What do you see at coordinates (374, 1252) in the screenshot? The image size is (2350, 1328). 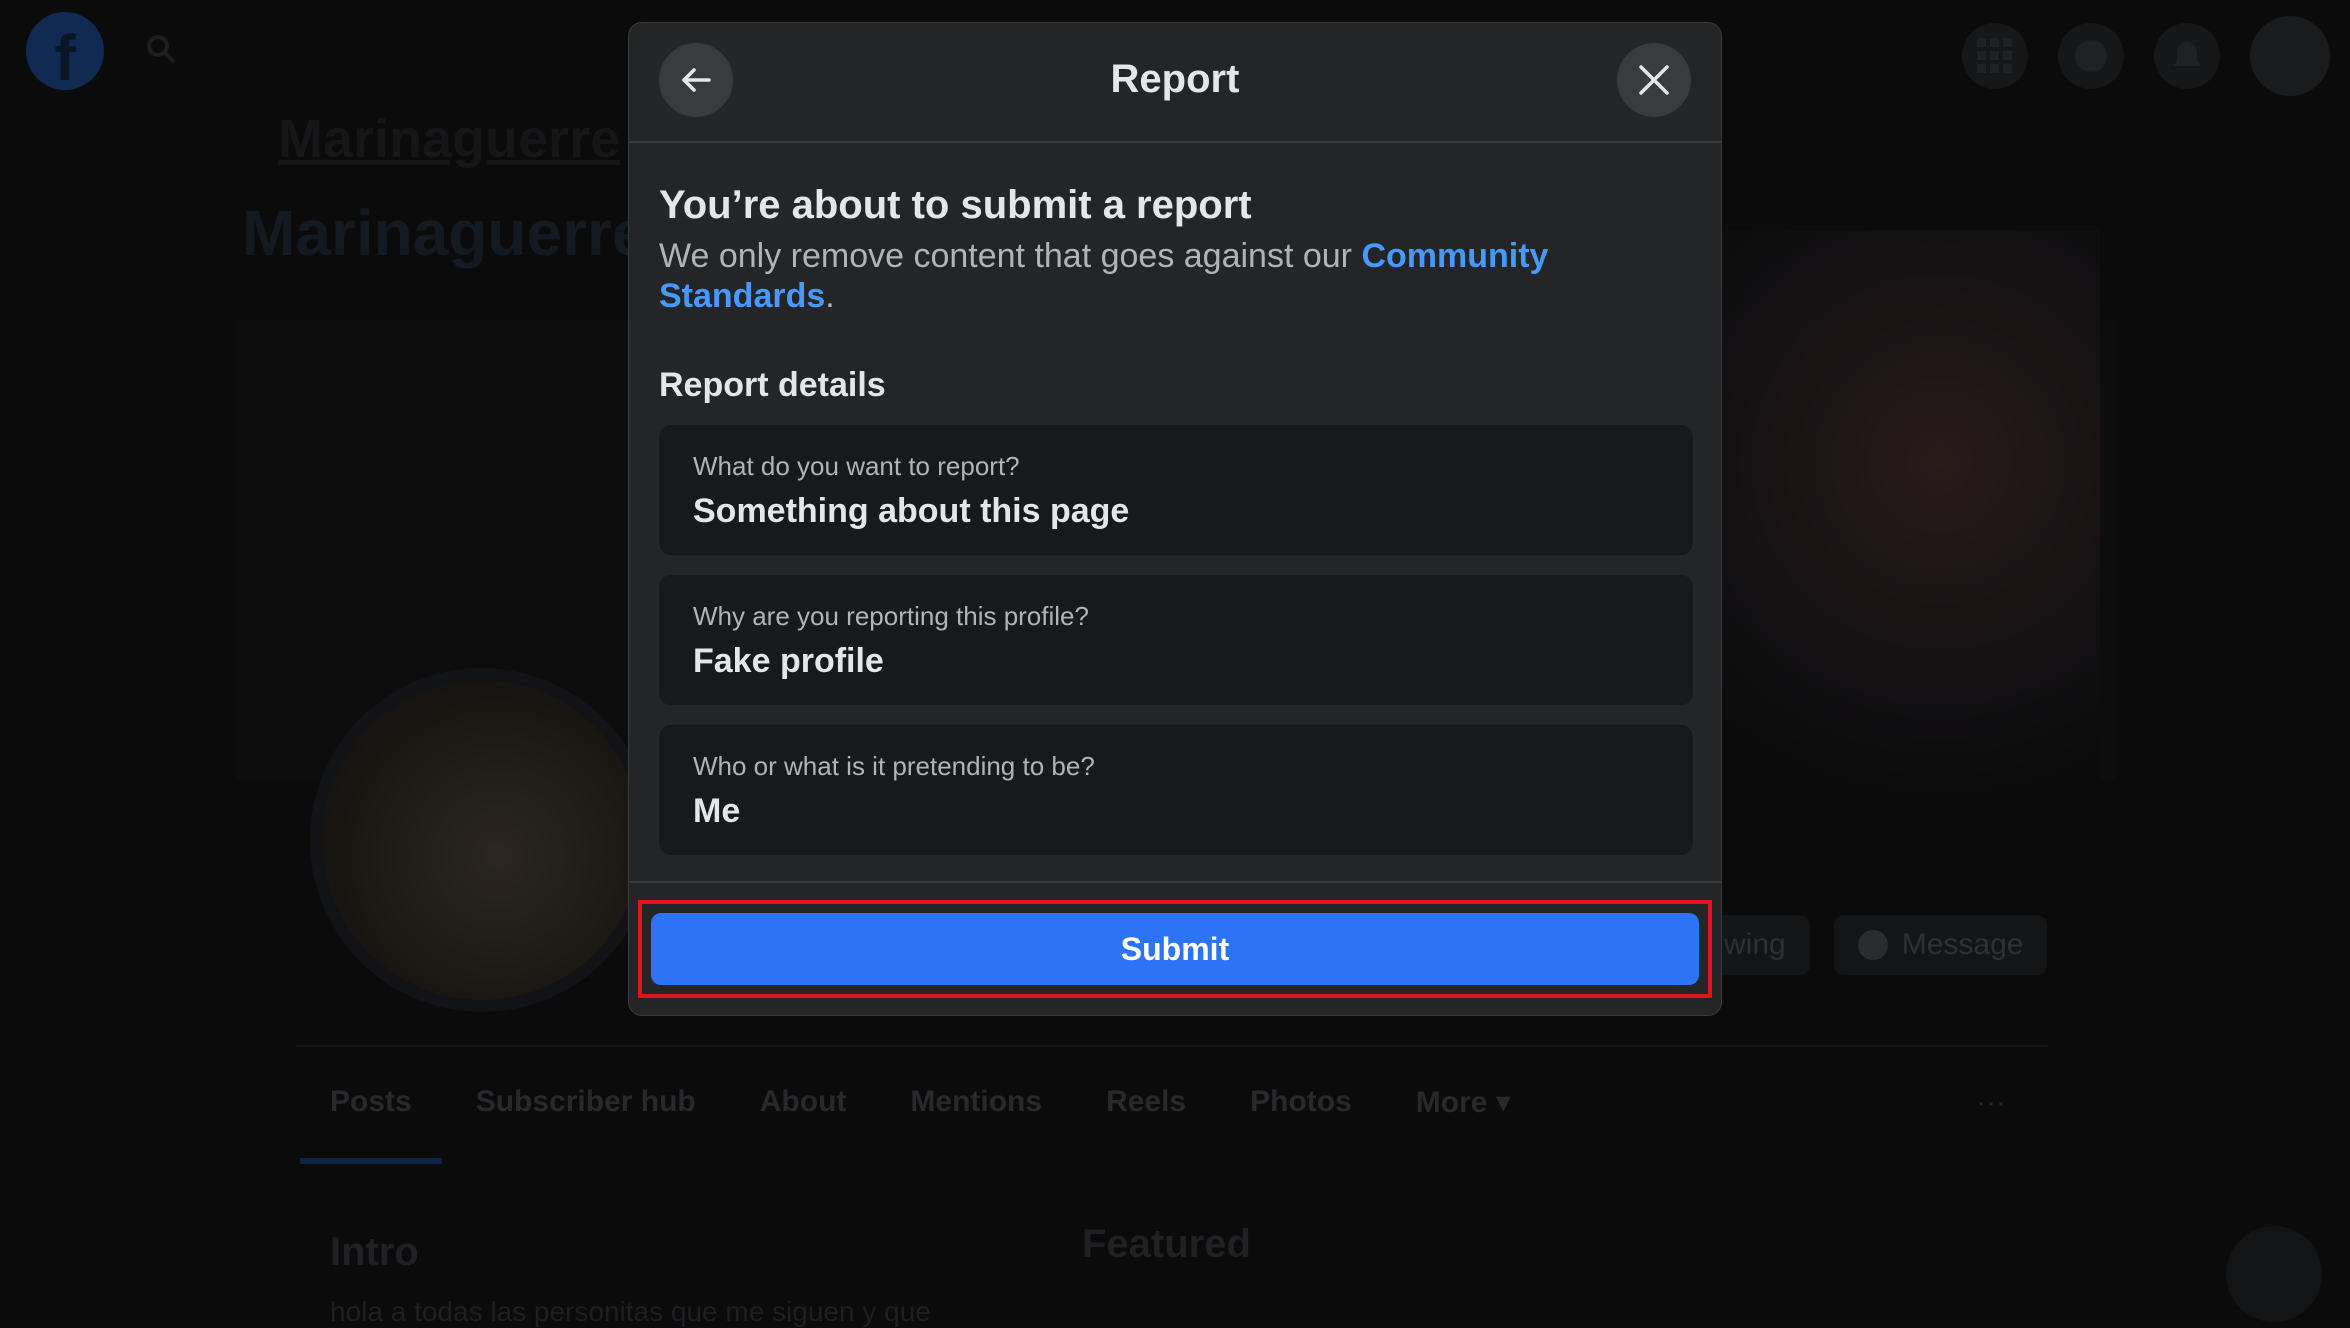 I see `intro-title: Intro` at bounding box center [374, 1252].